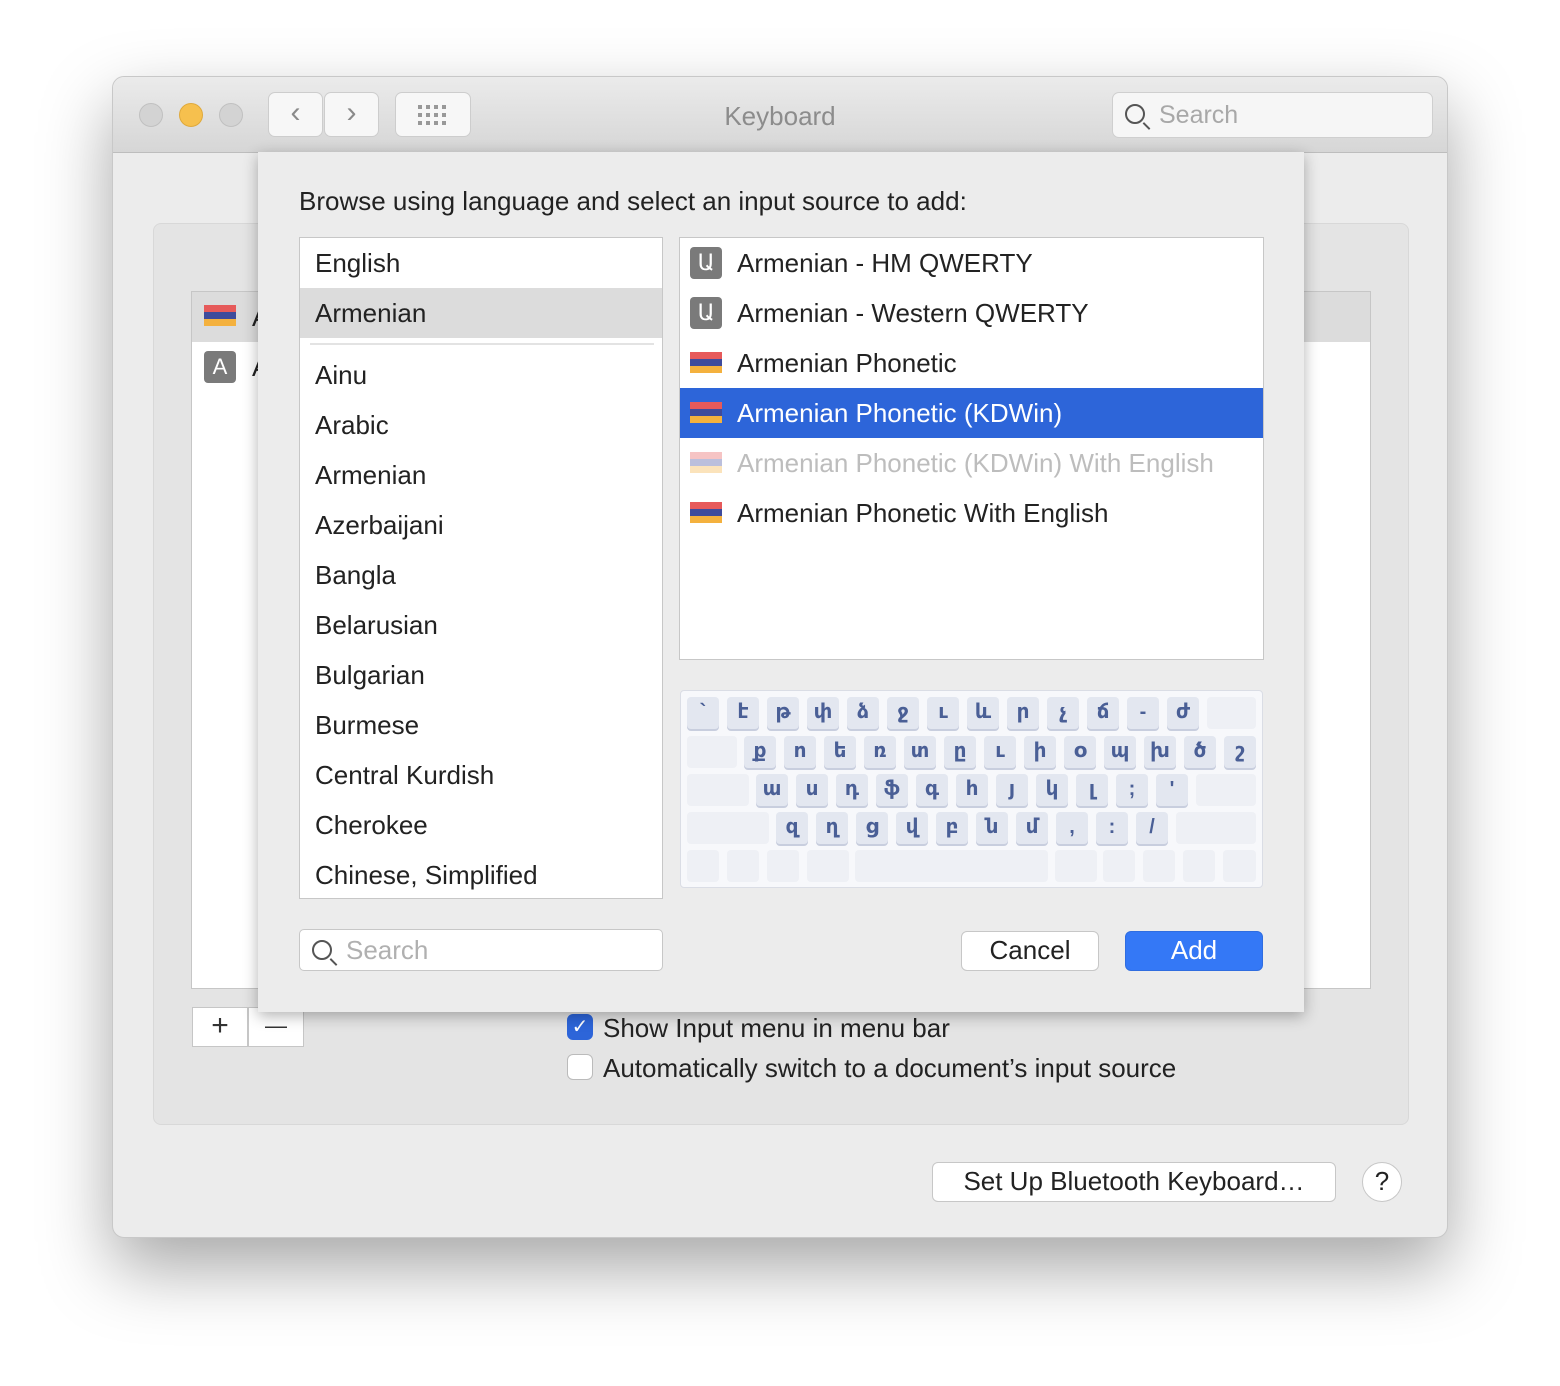  What do you see at coordinates (1152, 828) in the screenshot?
I see `keyboard-key: /` at bounding box center [1152, 828].